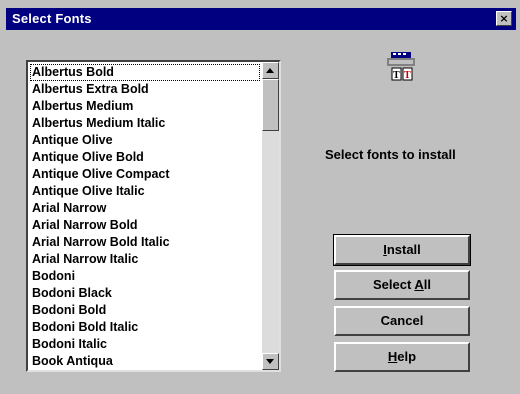  Describe the element at coordinates (270, 216) in the screenshot. I see `list-scrollbar` at that location.